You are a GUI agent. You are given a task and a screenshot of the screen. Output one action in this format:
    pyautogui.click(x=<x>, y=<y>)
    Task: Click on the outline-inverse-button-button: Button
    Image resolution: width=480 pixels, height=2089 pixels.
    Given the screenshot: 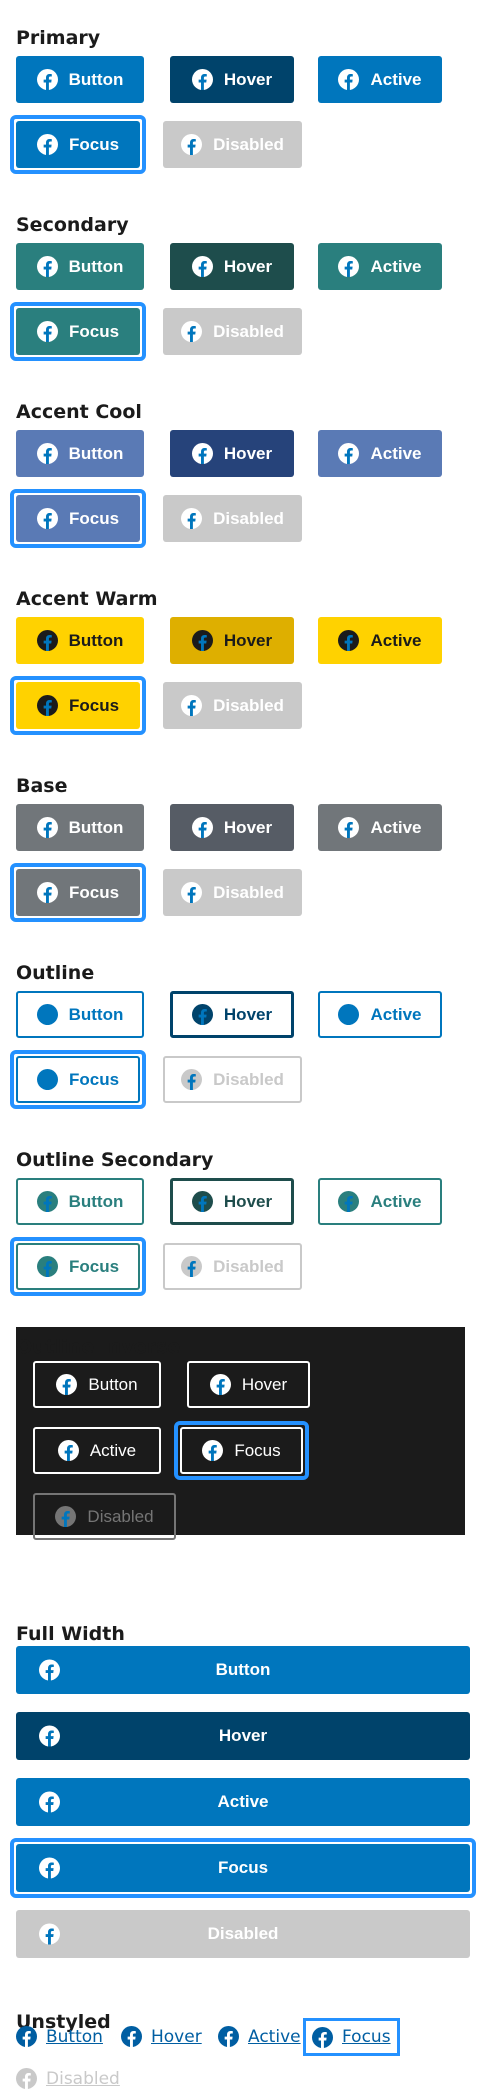 What is the action you would take?
    pyautogui.click(x=97, y=1384)
    